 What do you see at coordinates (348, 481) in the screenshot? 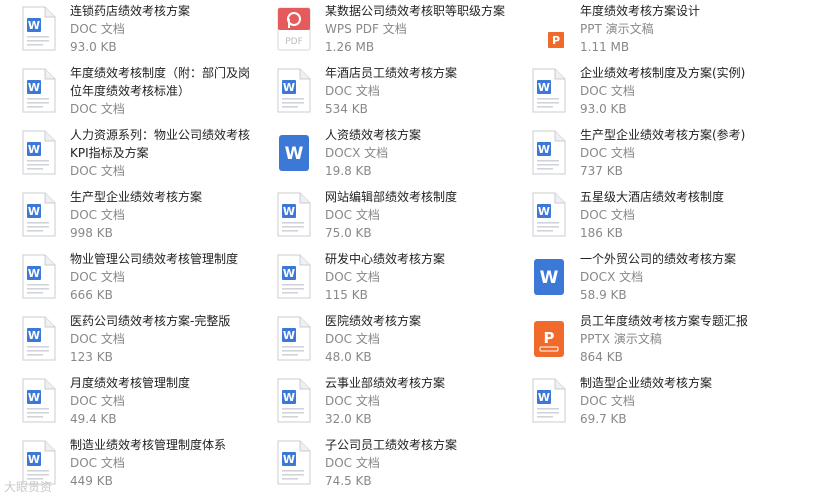
I see `file-size: 74.5 KB` at bounding box center [348, 481].